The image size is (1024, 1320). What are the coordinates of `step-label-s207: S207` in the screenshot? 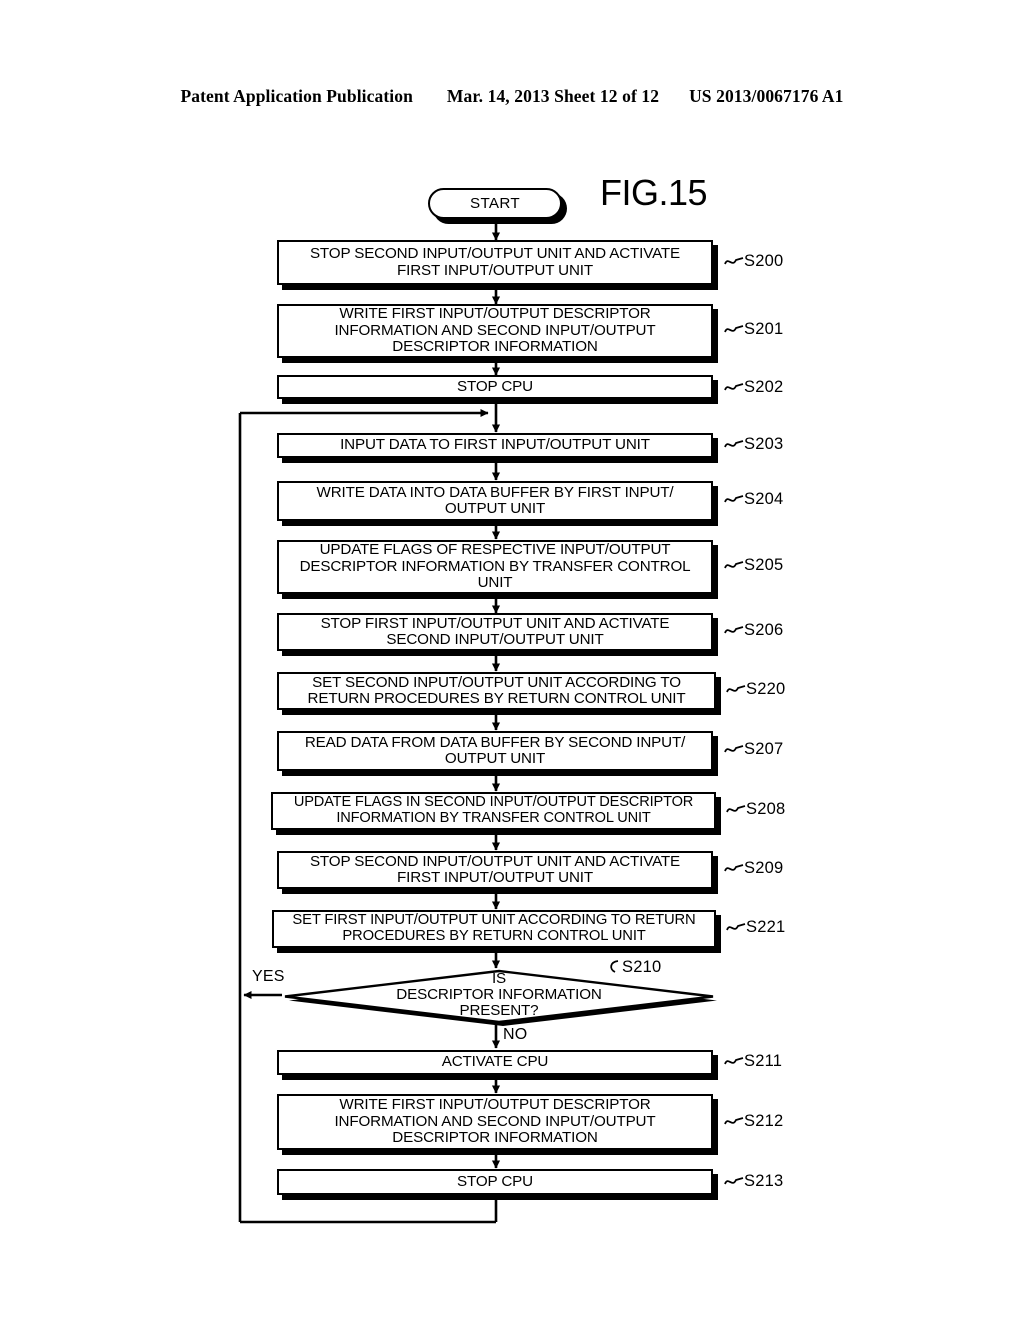 It's located at (753, 749).